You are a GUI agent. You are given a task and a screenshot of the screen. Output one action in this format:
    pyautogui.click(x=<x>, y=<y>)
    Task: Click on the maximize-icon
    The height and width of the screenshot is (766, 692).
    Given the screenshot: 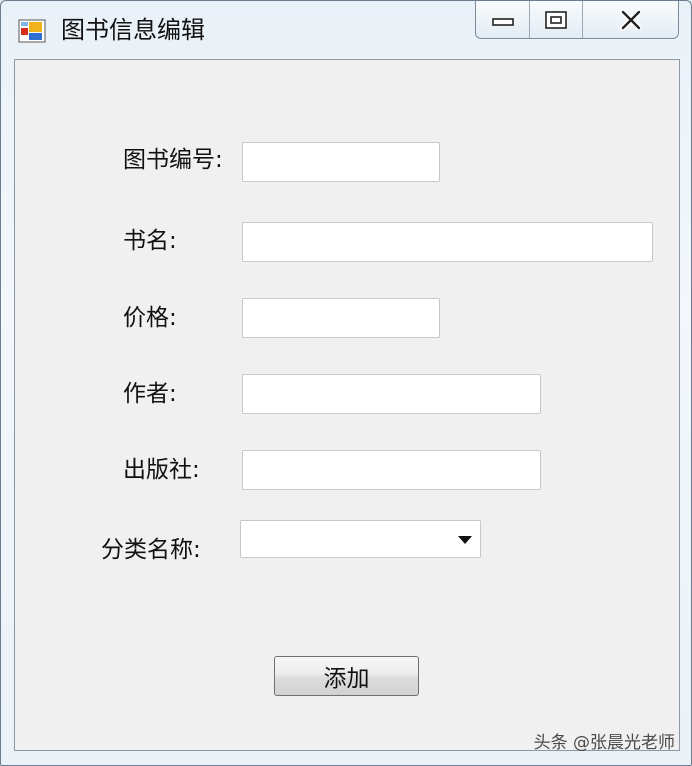 What is the action you would take?
    pyautogui.click(x=556, y=19)
    